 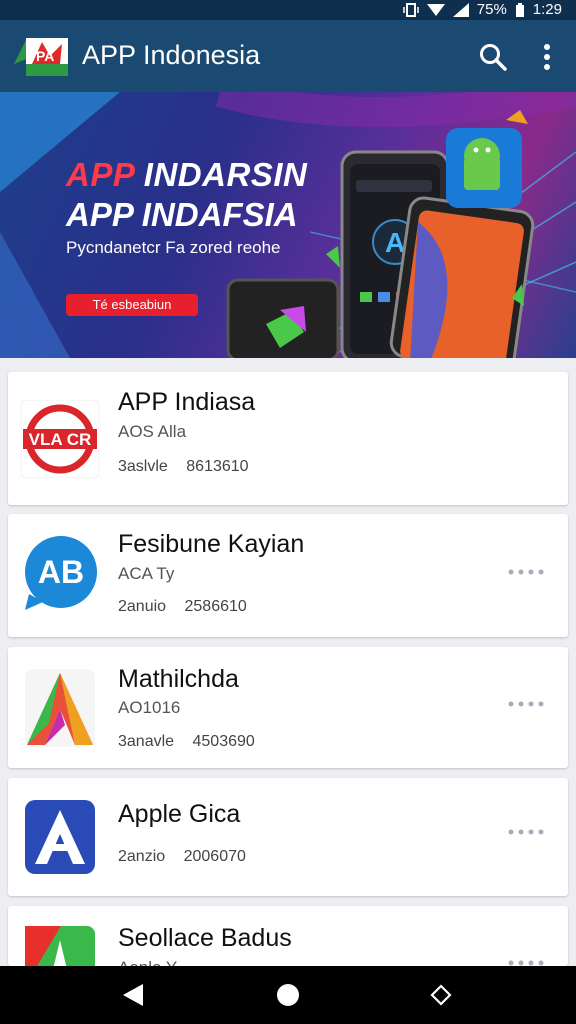 I want to click on recent-apps-icon, so click(x=440, y=995).